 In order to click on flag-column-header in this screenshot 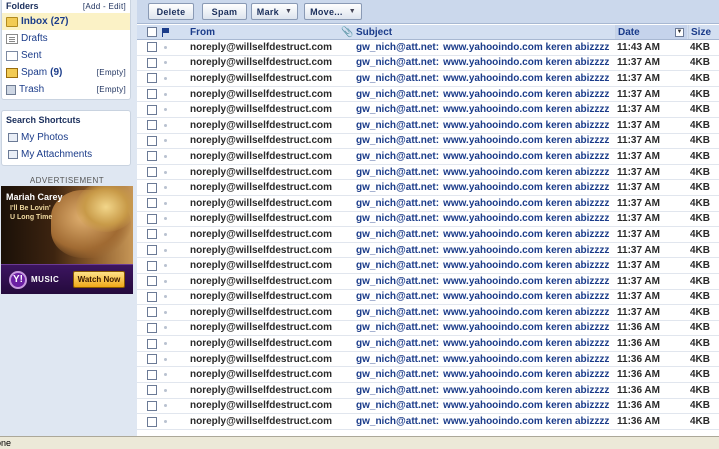, I will do `click(168, 32)`.